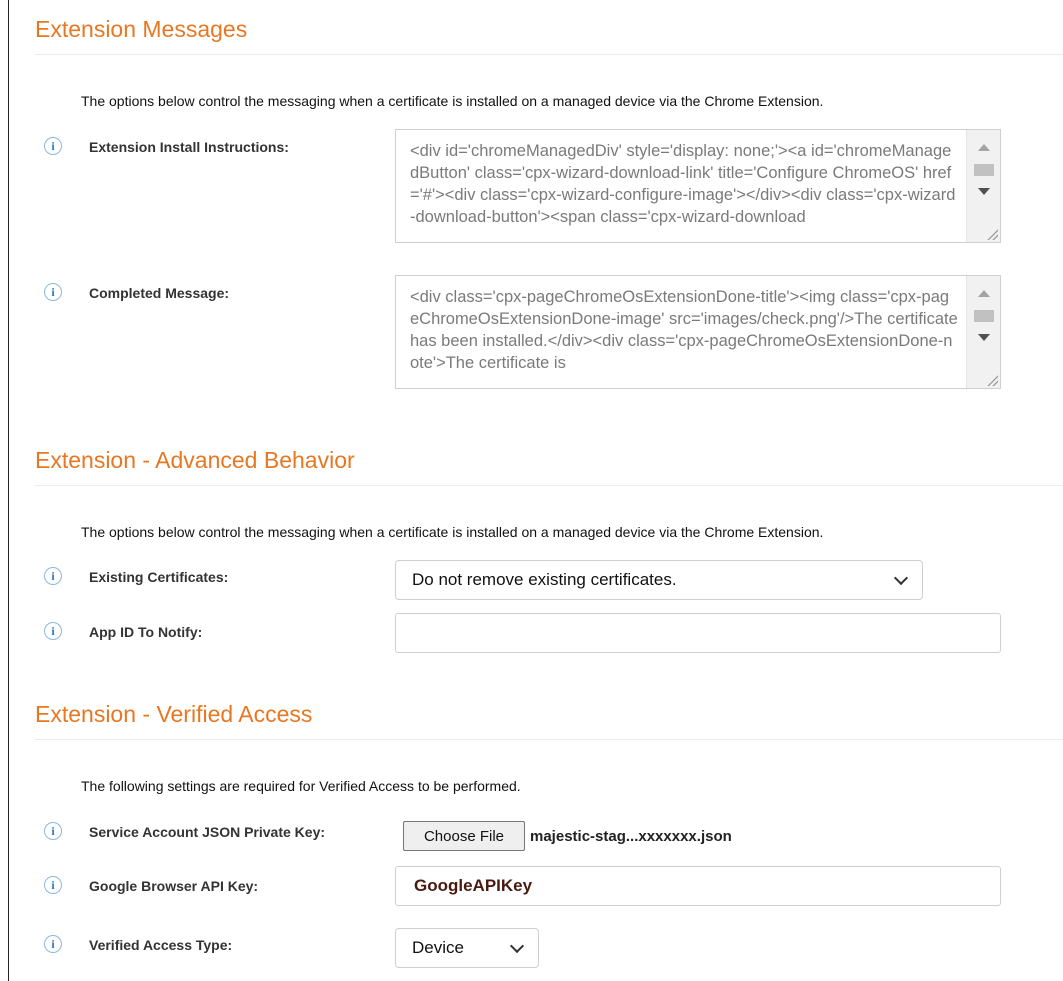 The height and width of the screenshot is (981, 1063). I want to click on verified-access-type-select: Device, so click(467, 948).